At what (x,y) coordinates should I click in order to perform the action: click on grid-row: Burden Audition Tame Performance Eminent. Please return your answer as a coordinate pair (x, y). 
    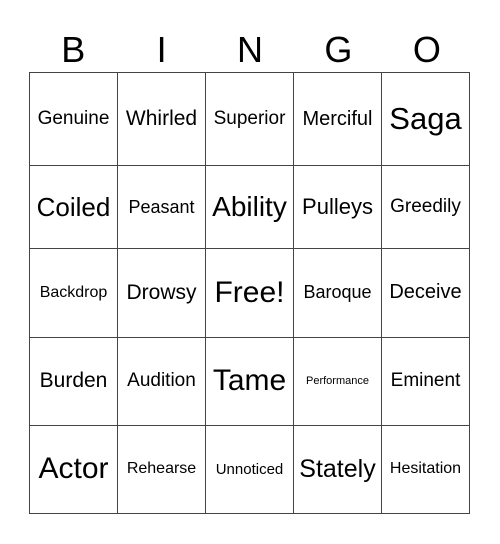
    Looking at the image, I should click on (249, 381).